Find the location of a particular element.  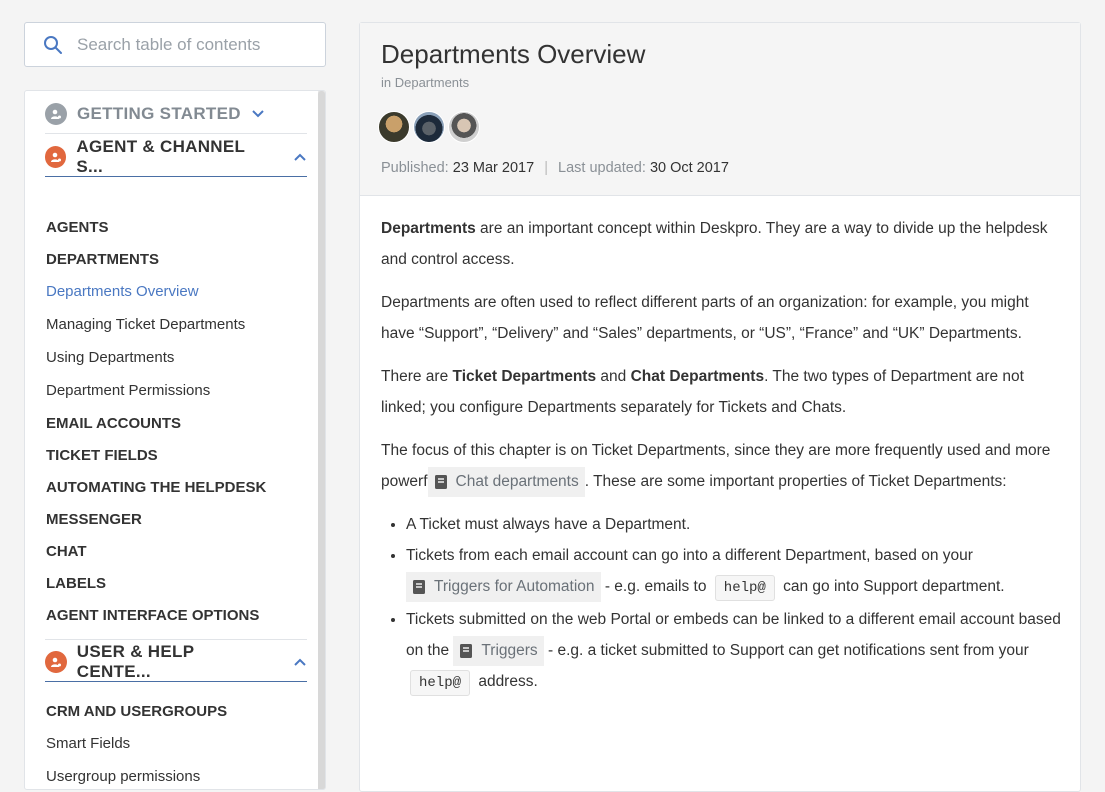

section-getting-started: GETTING STARTED is located at coordinates (176, 114).